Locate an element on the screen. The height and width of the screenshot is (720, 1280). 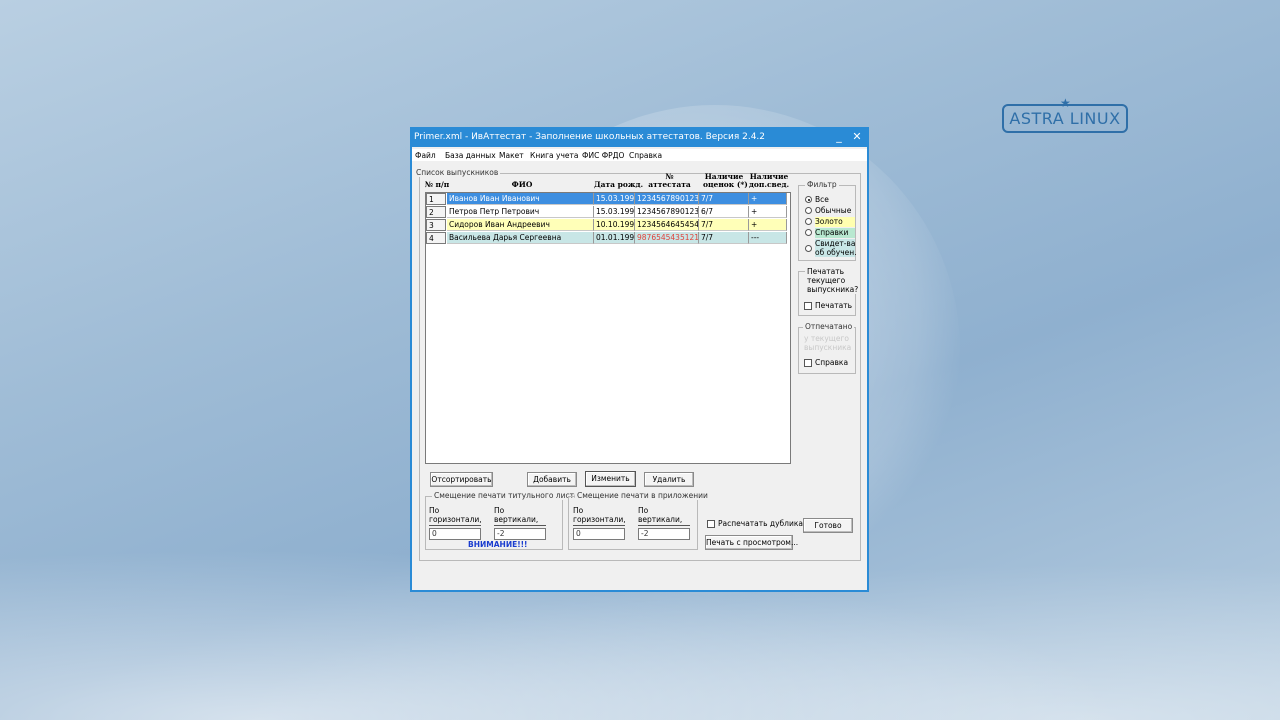
appendix-v-label-line1: По is located at coordinates (643, 510).